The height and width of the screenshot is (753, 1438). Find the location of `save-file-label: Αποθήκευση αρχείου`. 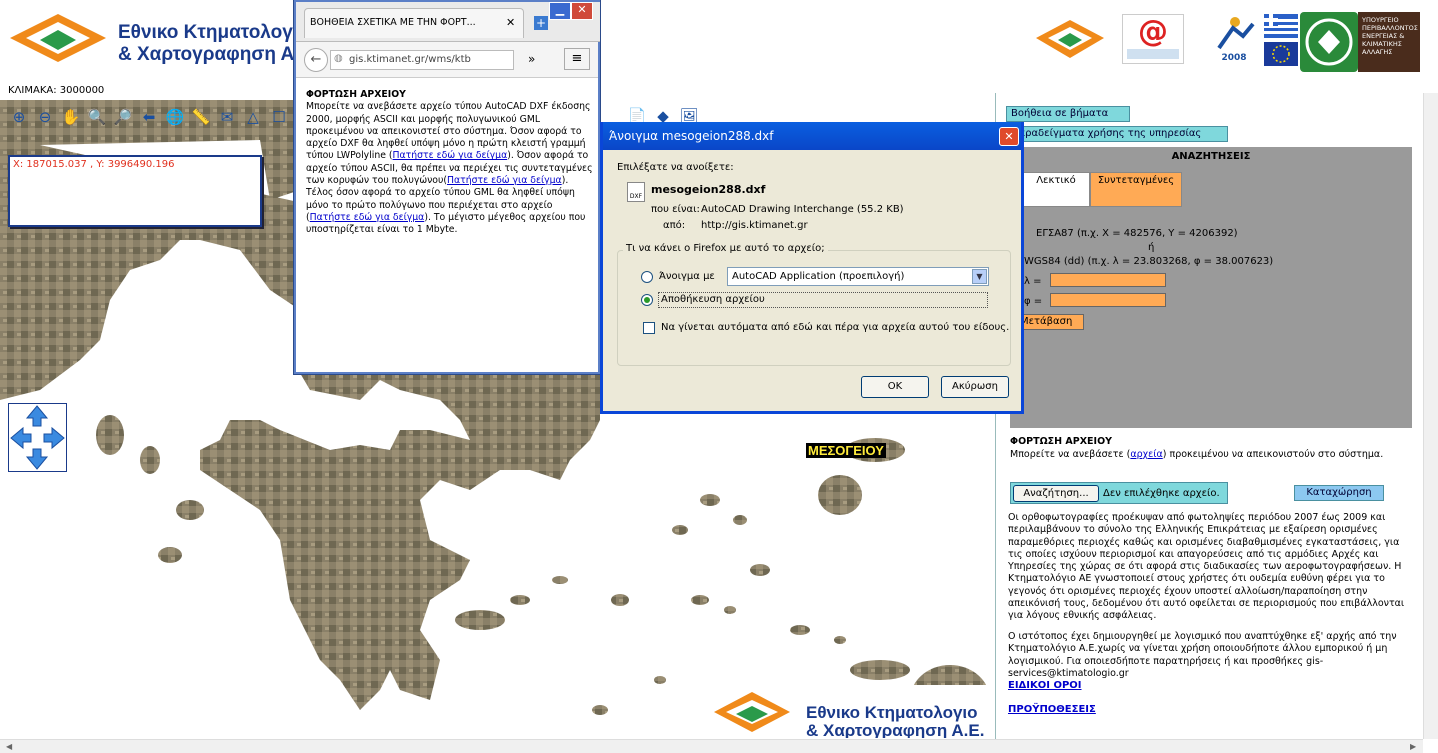

save-file-label: Αποθήκευση αρχείου is located at coordinates (823, 300).